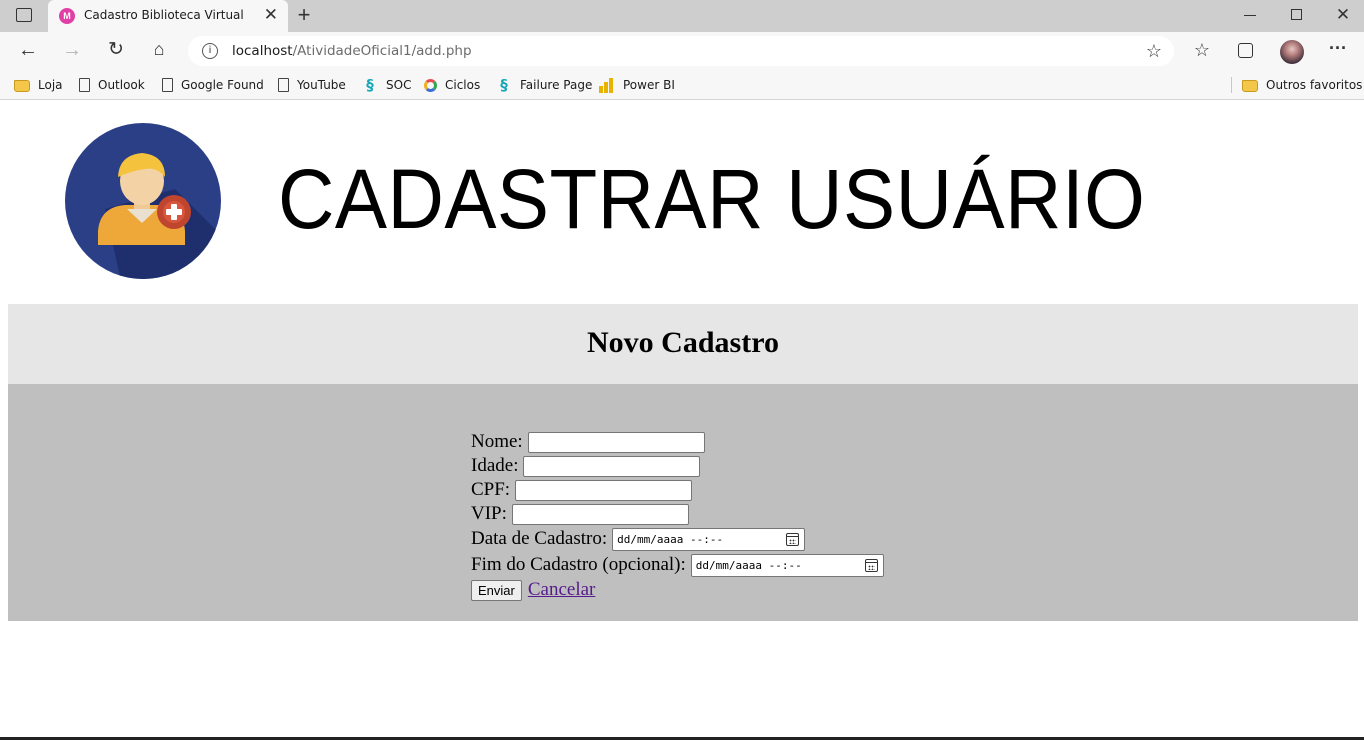 The width and height of the screenshot is (1364, 740). What do you see at coordinates (491, 489) in the screenshot?
I see `cpf-label: CPF:` at bounding box center [491, 489].